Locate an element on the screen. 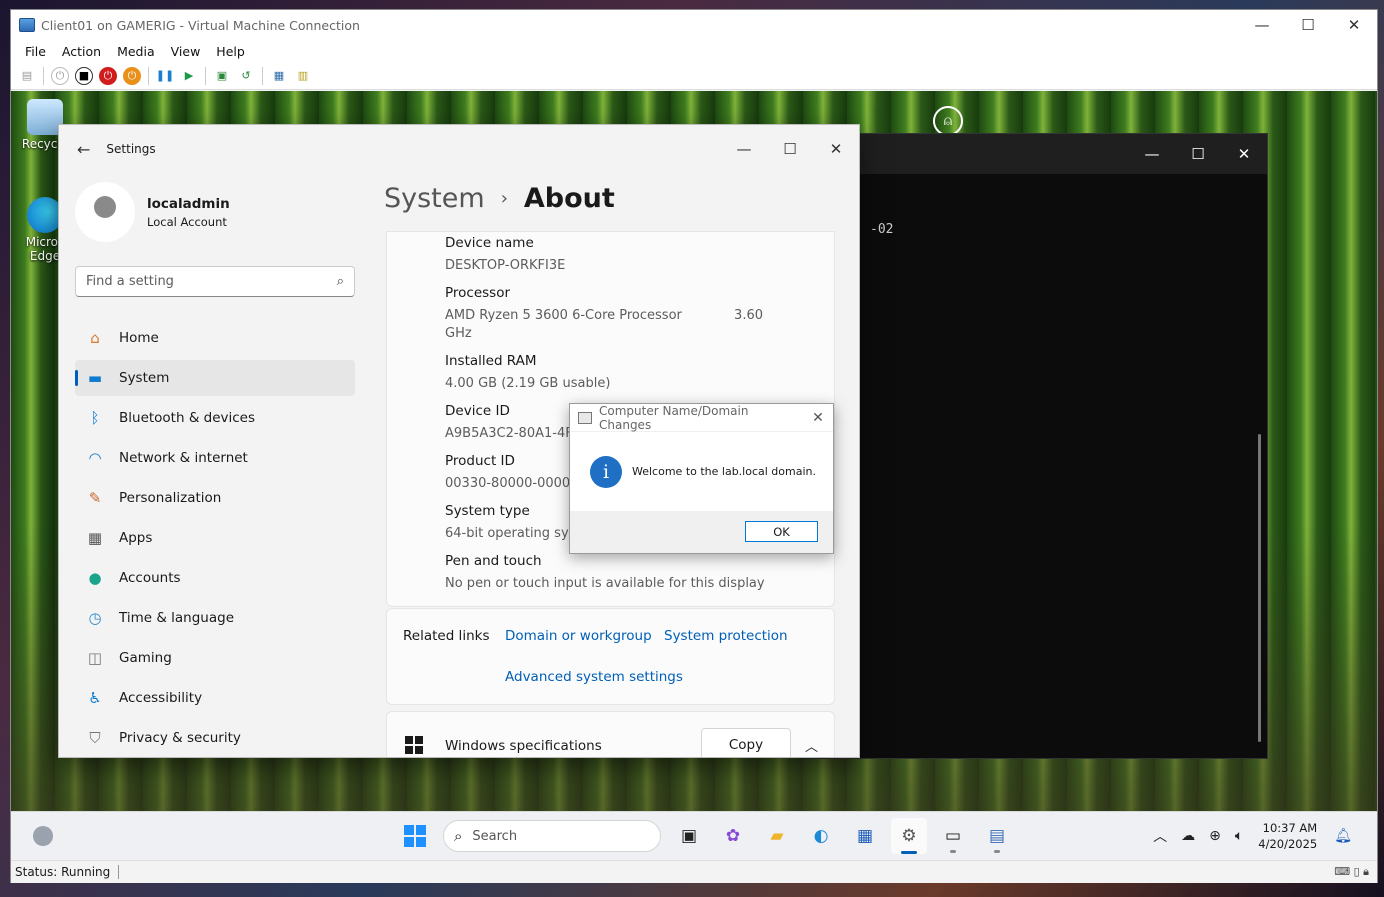  page-title: About is located at coordinates (569, 198).